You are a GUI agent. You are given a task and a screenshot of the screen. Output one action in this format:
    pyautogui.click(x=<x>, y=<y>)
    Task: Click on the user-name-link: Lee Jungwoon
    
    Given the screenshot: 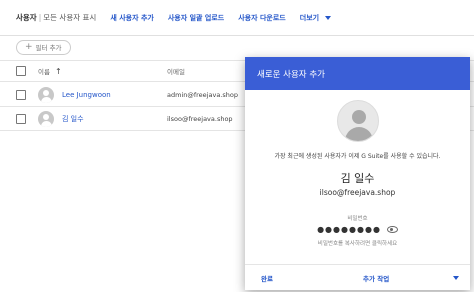 What is the action you would take?
    pyautogui.click(x=86, y=95)
    